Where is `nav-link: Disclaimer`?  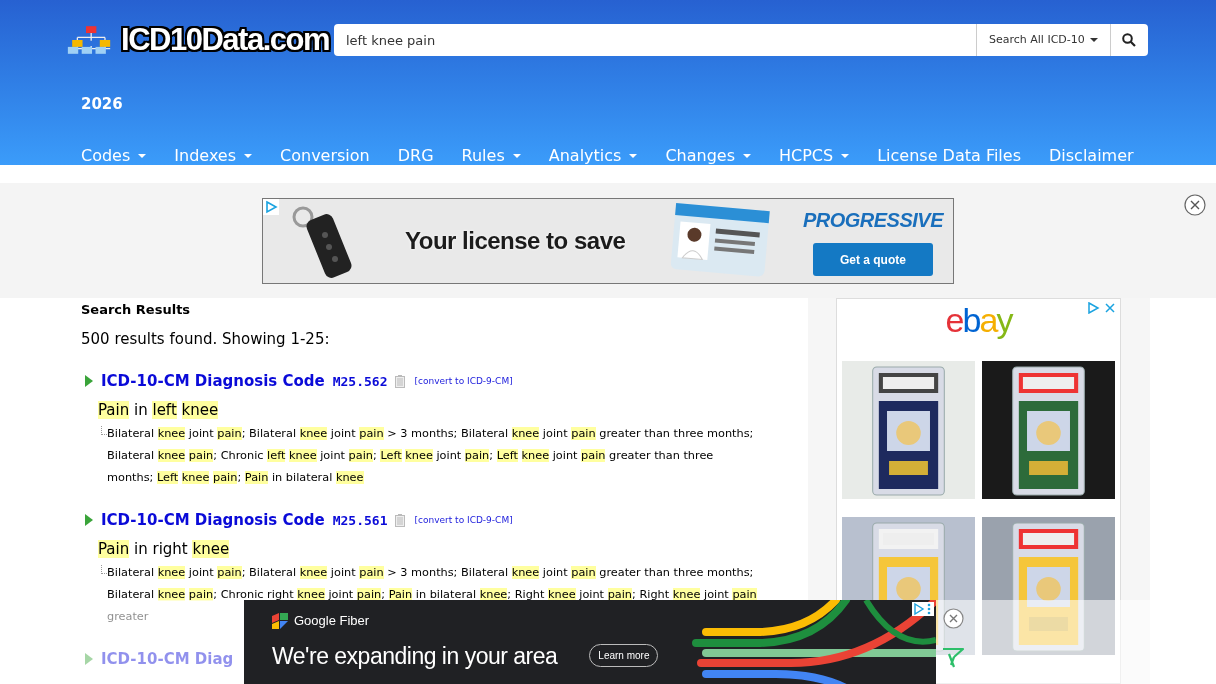
nav-link: Disclaimer is located at coordinates (1091, 156).